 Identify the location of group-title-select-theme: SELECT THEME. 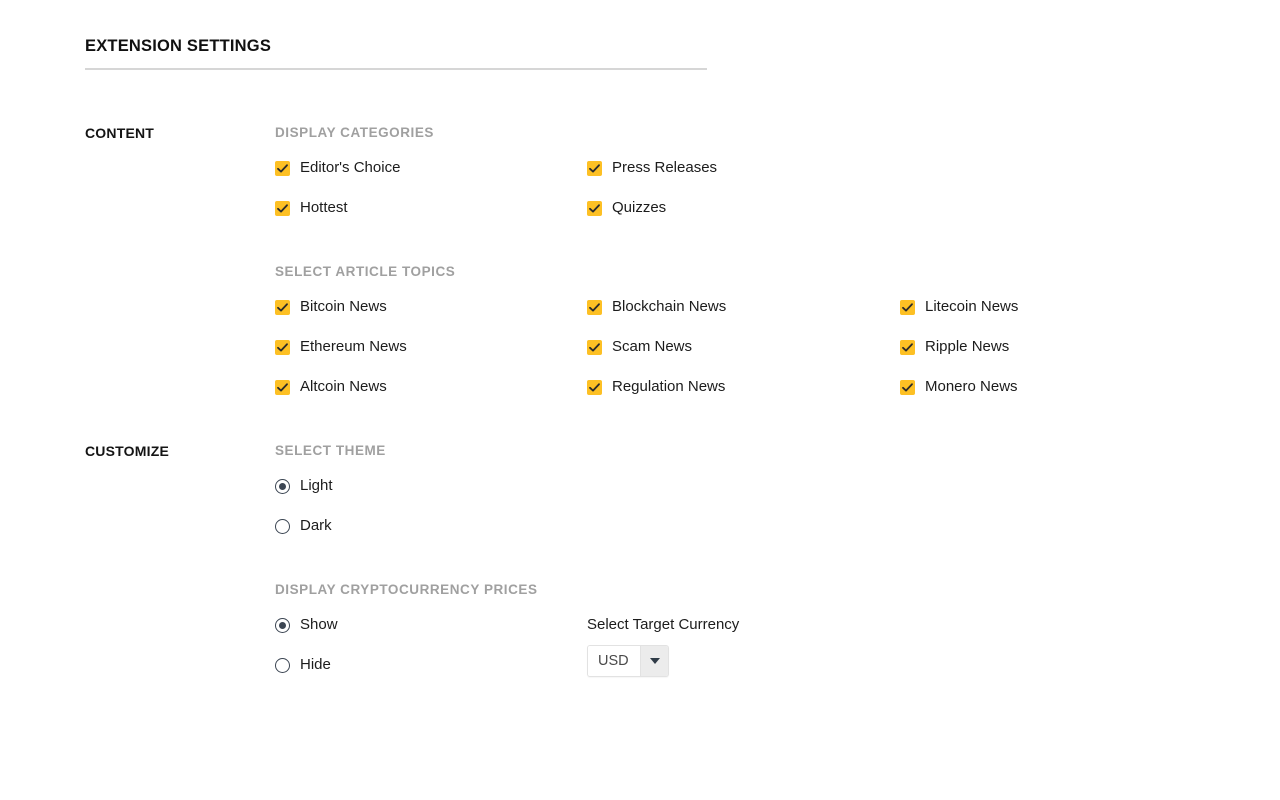
(330, 450).